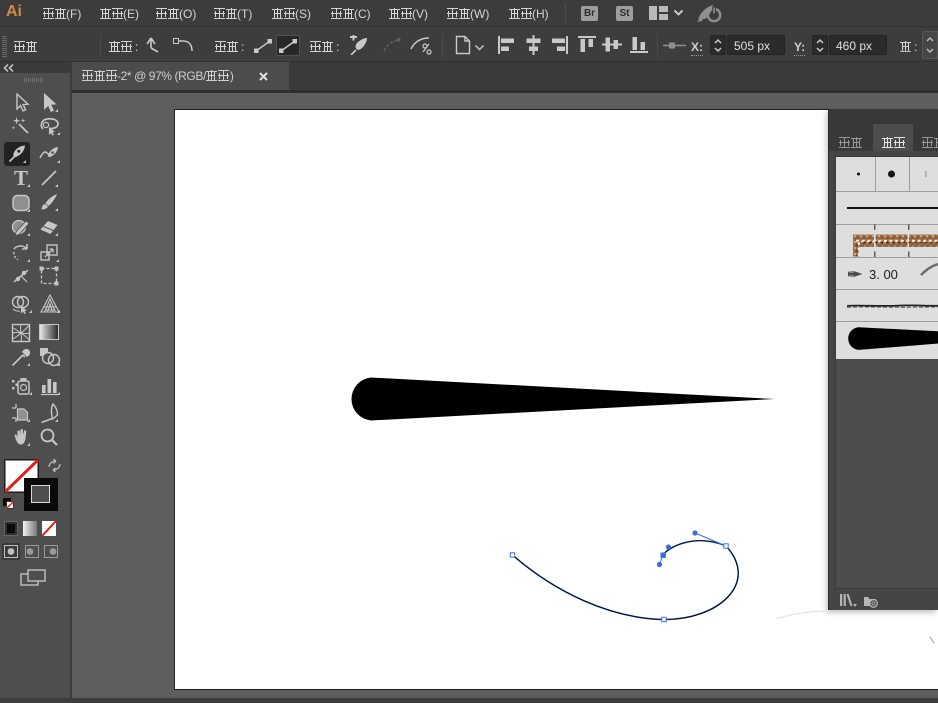  Describe the element at coordinates (883, 274) in the screenshot. I see `svg-text: 3. 00` at that location.